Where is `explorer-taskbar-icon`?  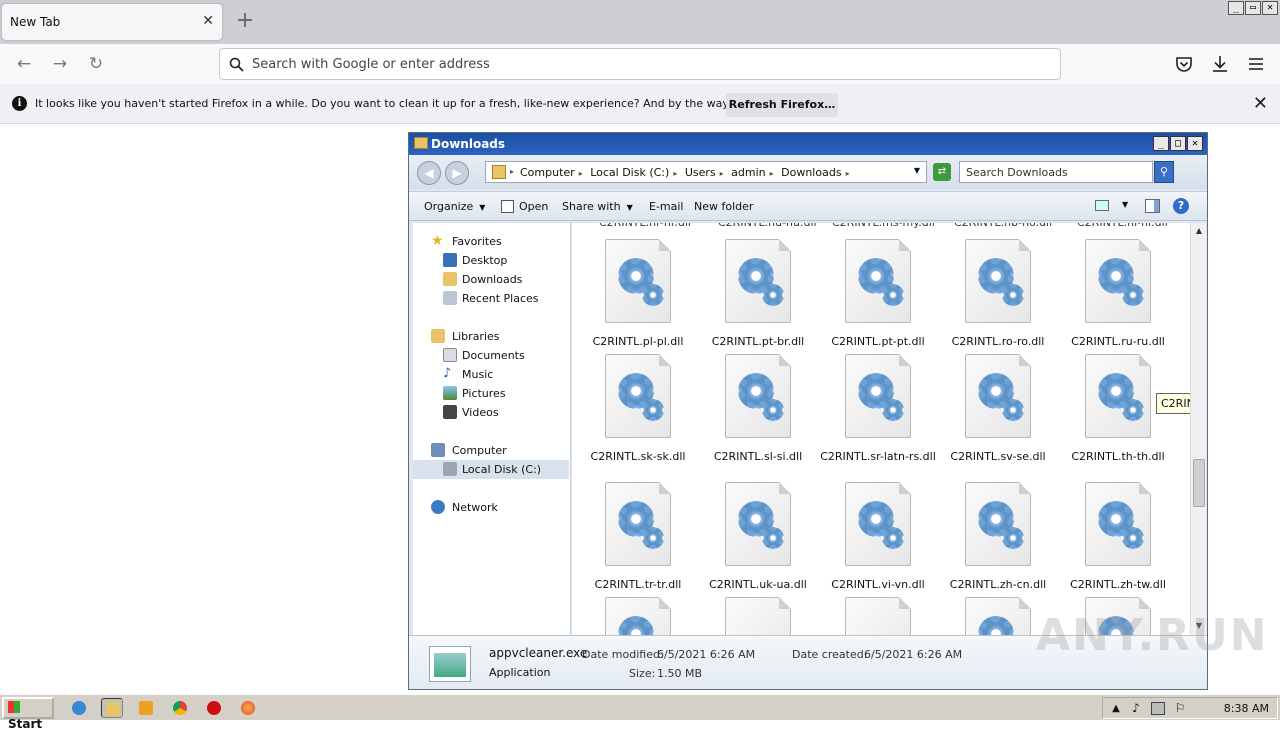
explorer-taskbar-icon is located at coordinates (112, 708).